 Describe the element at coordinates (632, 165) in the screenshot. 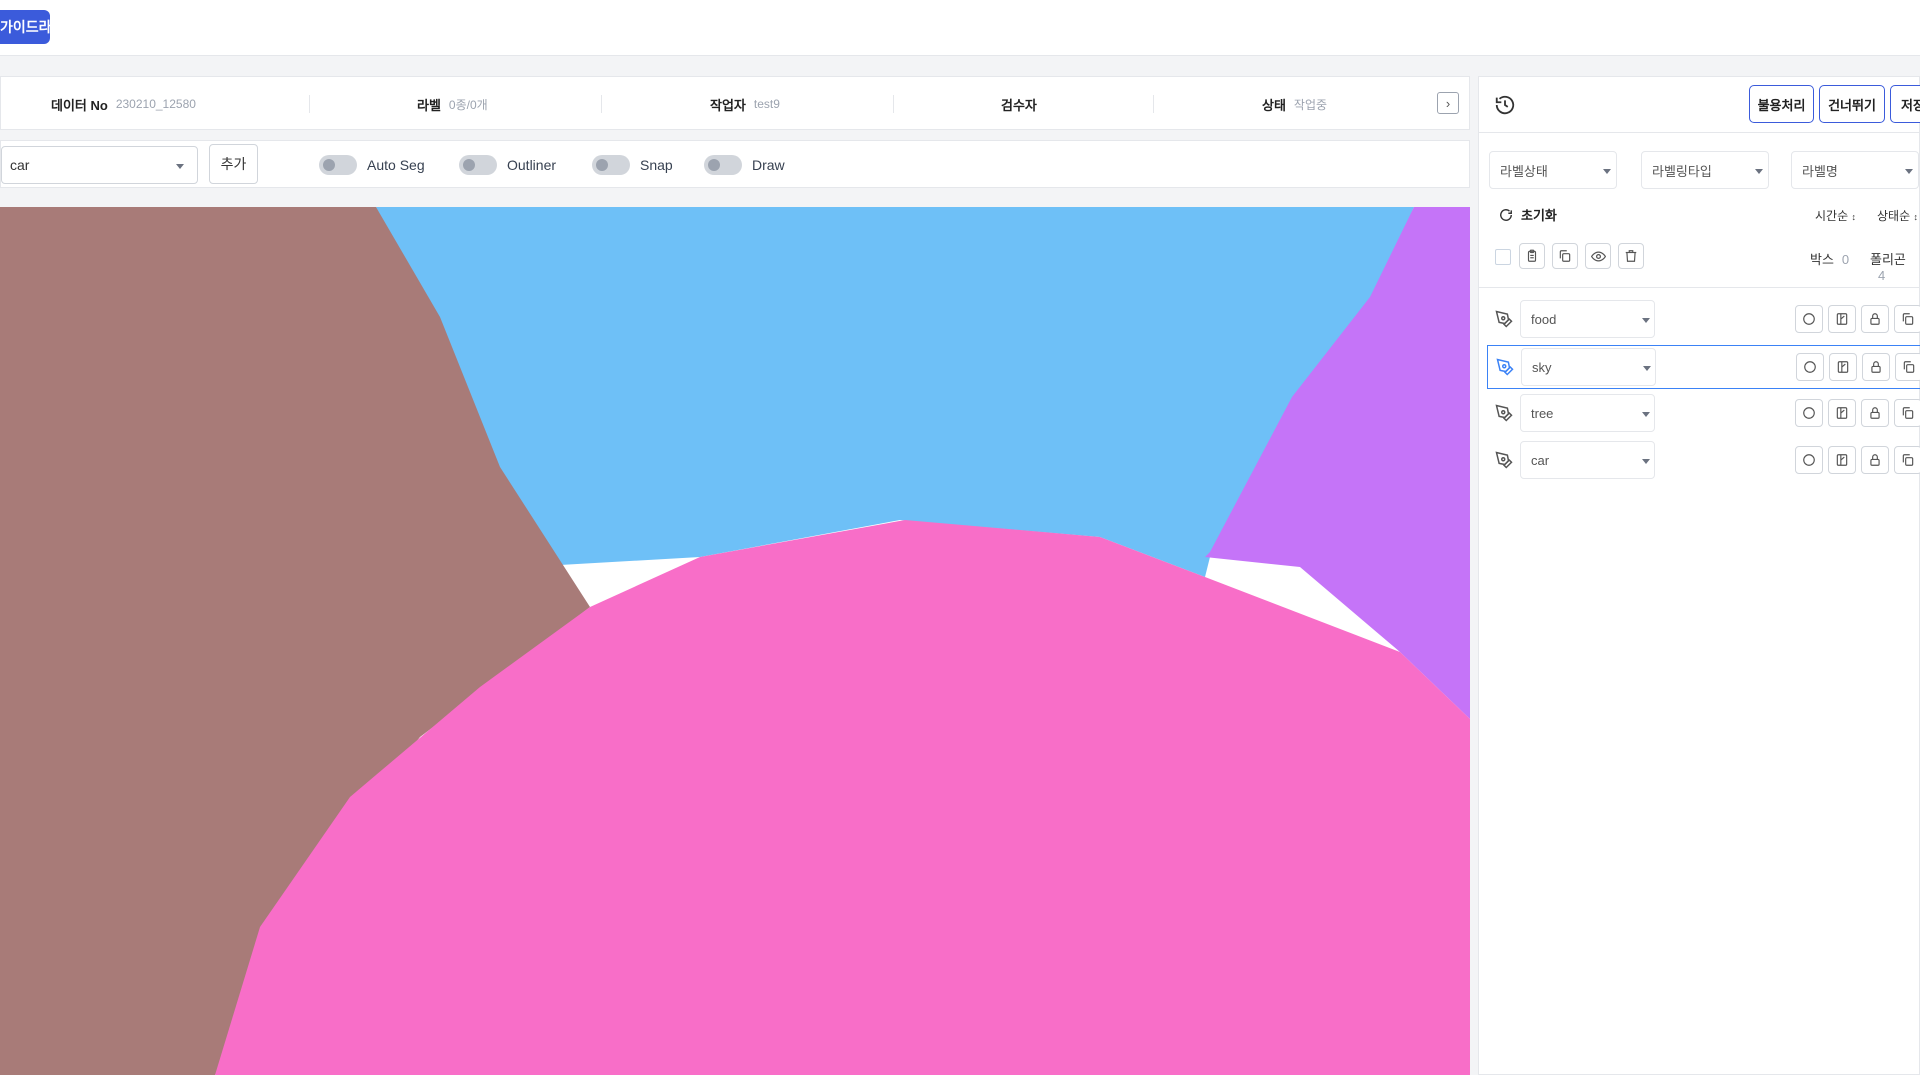

I see `snap-toggle: Snap` at that location.